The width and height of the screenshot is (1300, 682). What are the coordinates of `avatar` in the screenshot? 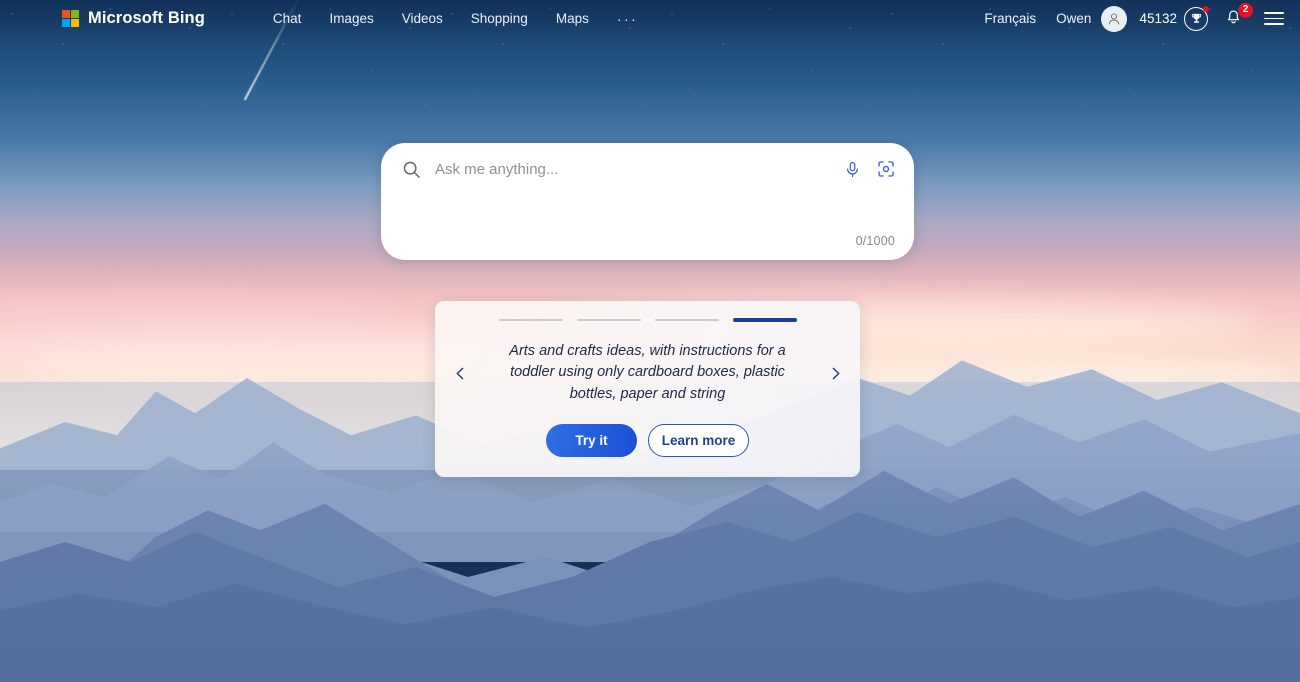 It's located at (1114, 18).